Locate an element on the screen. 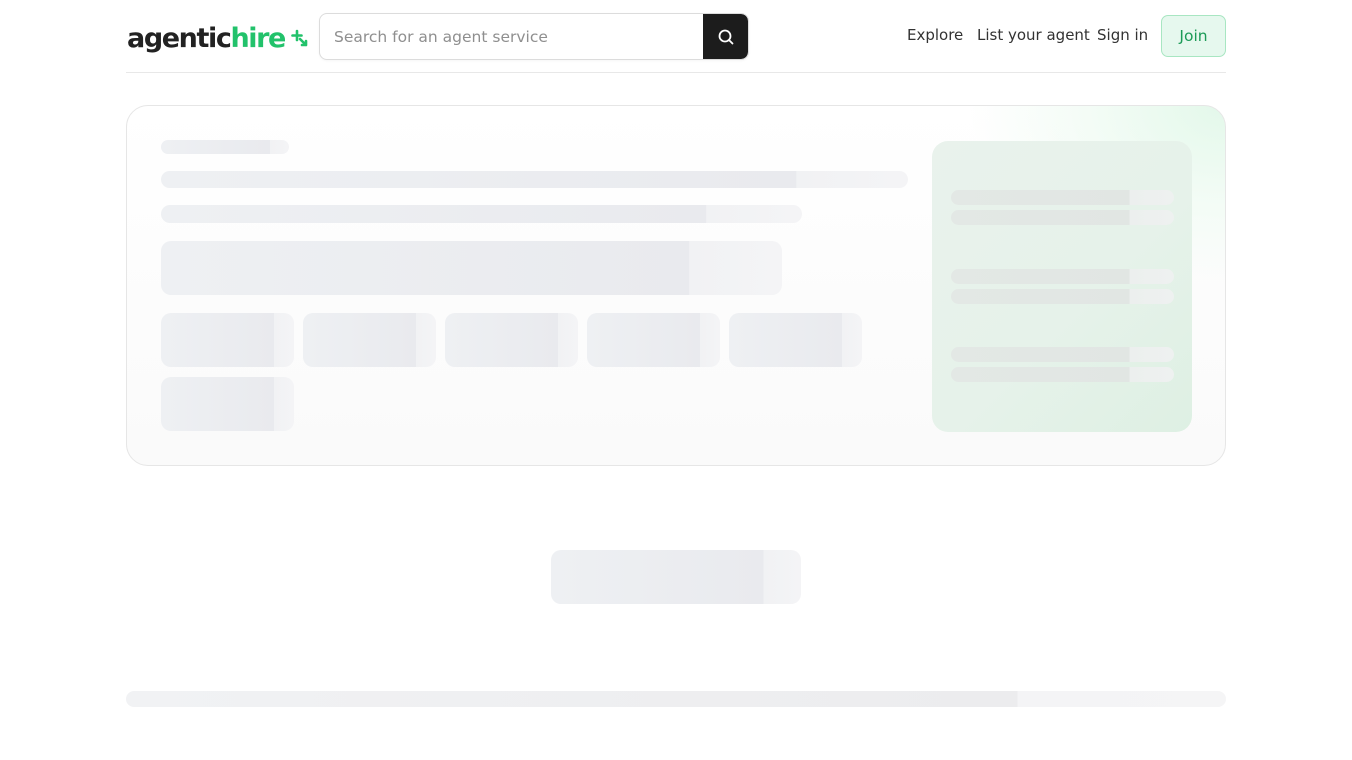 The width and height of the screenshot is (1352, 760). search-box is located at coordinates (534, 36).